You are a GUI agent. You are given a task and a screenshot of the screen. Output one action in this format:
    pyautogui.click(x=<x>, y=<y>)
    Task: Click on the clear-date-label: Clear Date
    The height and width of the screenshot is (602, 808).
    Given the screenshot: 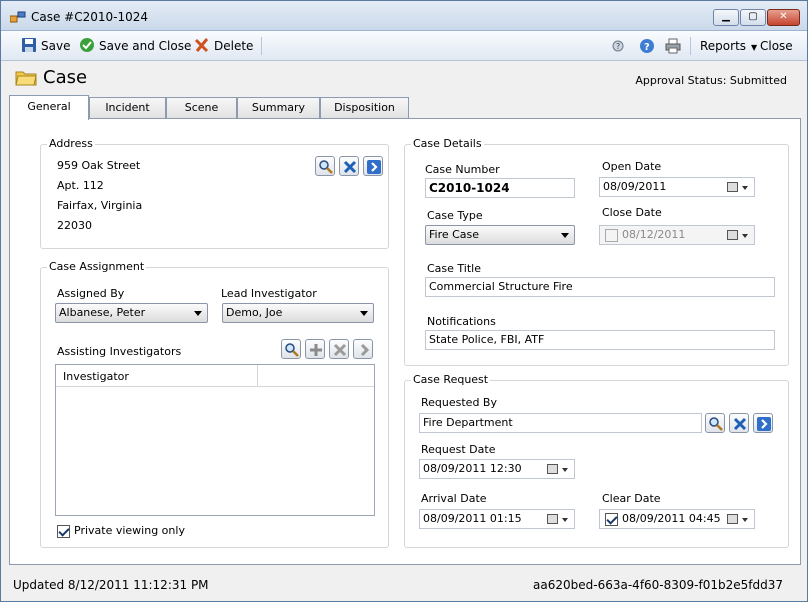 What is the action you would take?
    pyautogui.click(x=631, y=498)
    